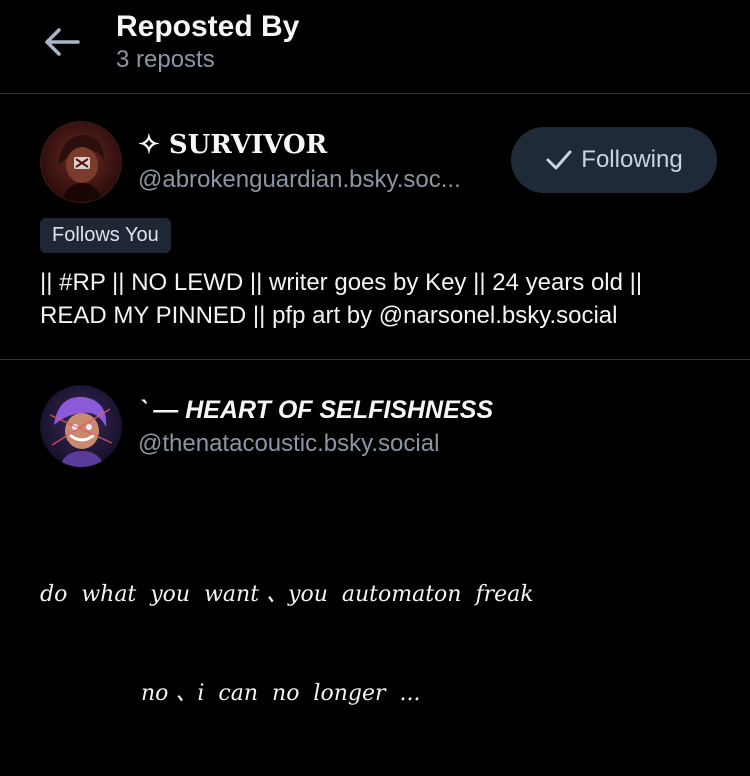  I want to click on follows-you-label: Follows You, so click(105, 235).